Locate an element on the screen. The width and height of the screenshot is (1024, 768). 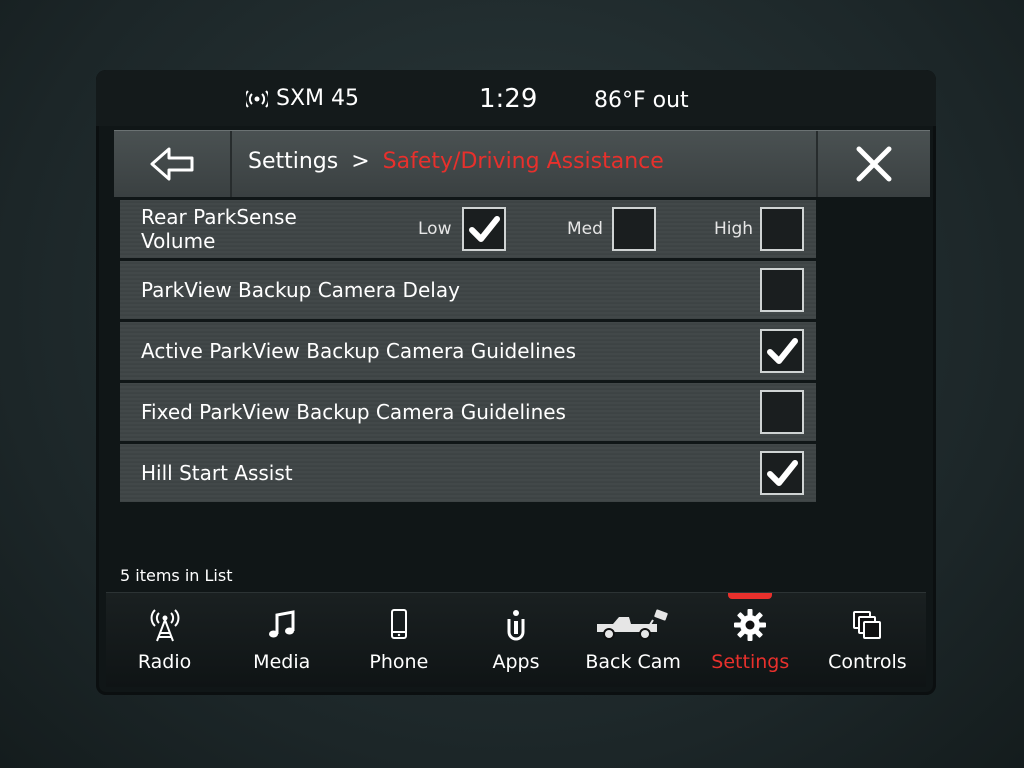
checkbox-camera-delay is located at coordinates (782, 290).